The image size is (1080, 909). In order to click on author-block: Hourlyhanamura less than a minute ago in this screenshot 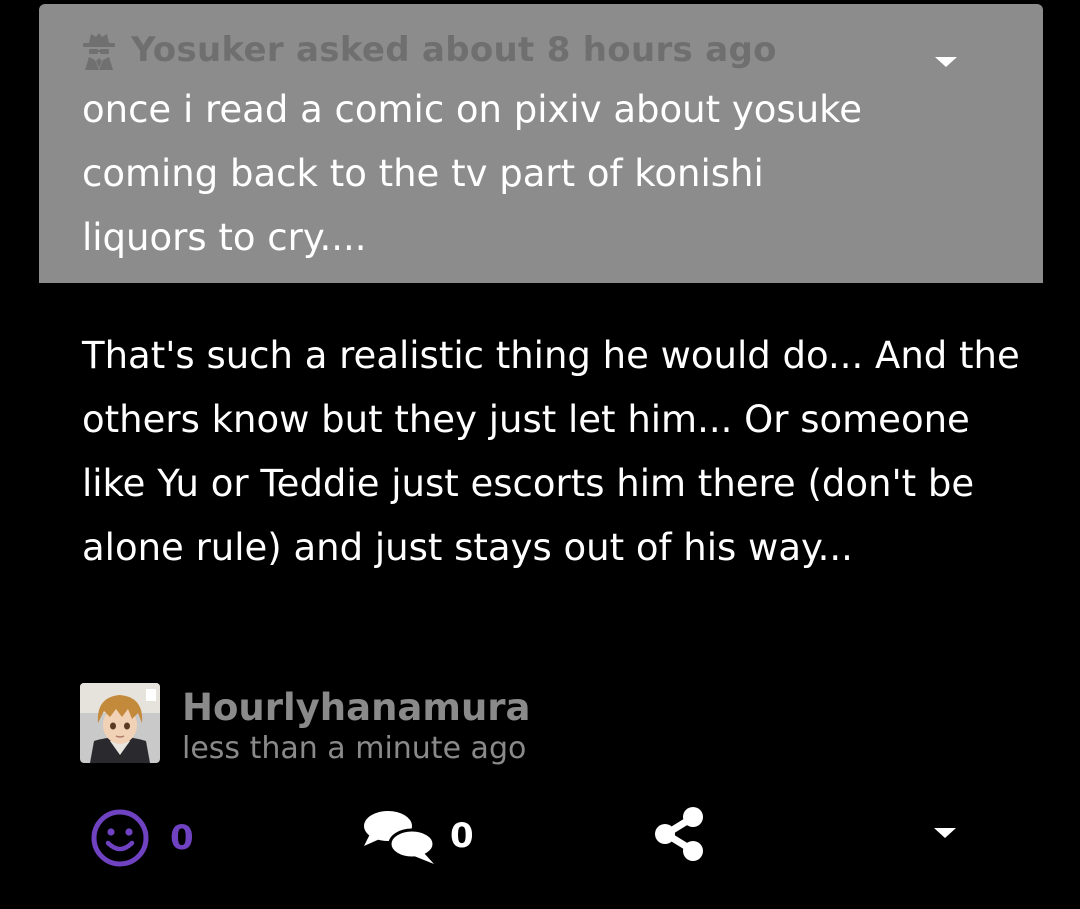, I will do `click(305, 725)`.